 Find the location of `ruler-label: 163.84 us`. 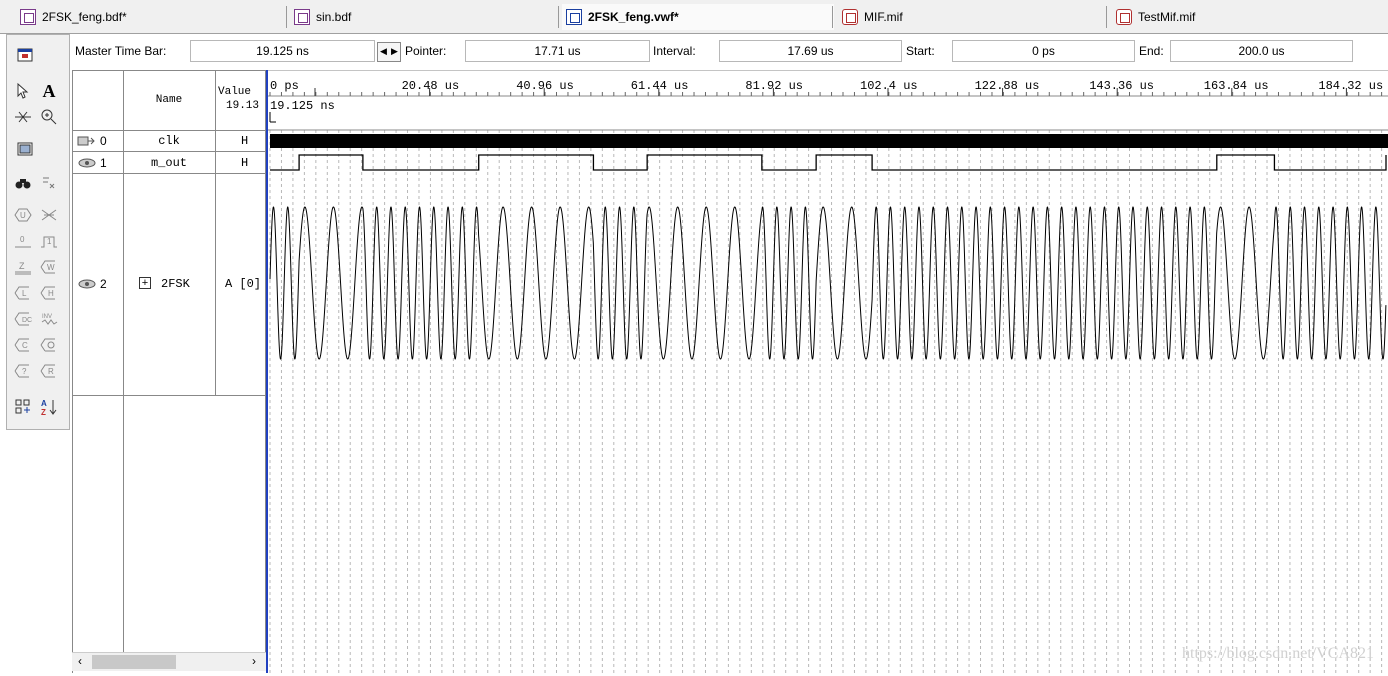

ruler-label: 163.84 us is located at coordinates (1236, 86).